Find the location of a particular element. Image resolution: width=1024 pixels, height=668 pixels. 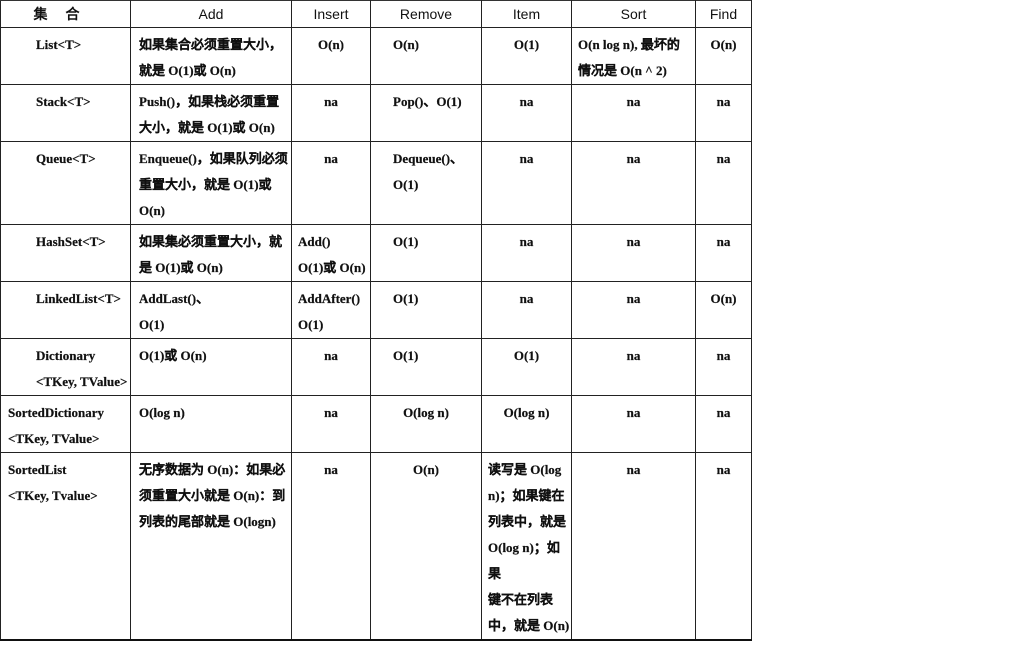

cell-collection: HashSet<T> is located at coordinates (65, 253).